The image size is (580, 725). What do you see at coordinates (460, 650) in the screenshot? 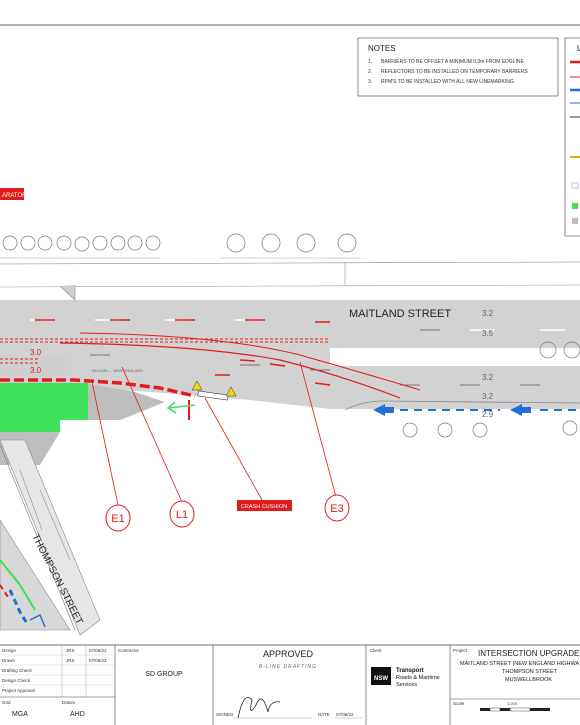
I see `project-label: Project` at bounding box center [460, 650].